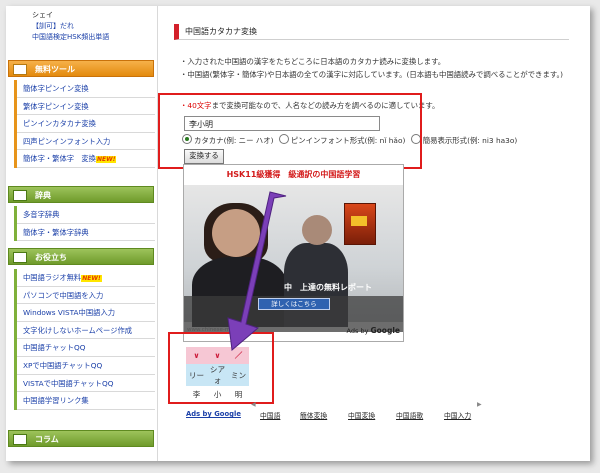 The image size is (600, 473). What do you see at coordinates (55, 69) in the screenshot?
I see `section-title: 無料ツール` at bounding box center [55, 69].